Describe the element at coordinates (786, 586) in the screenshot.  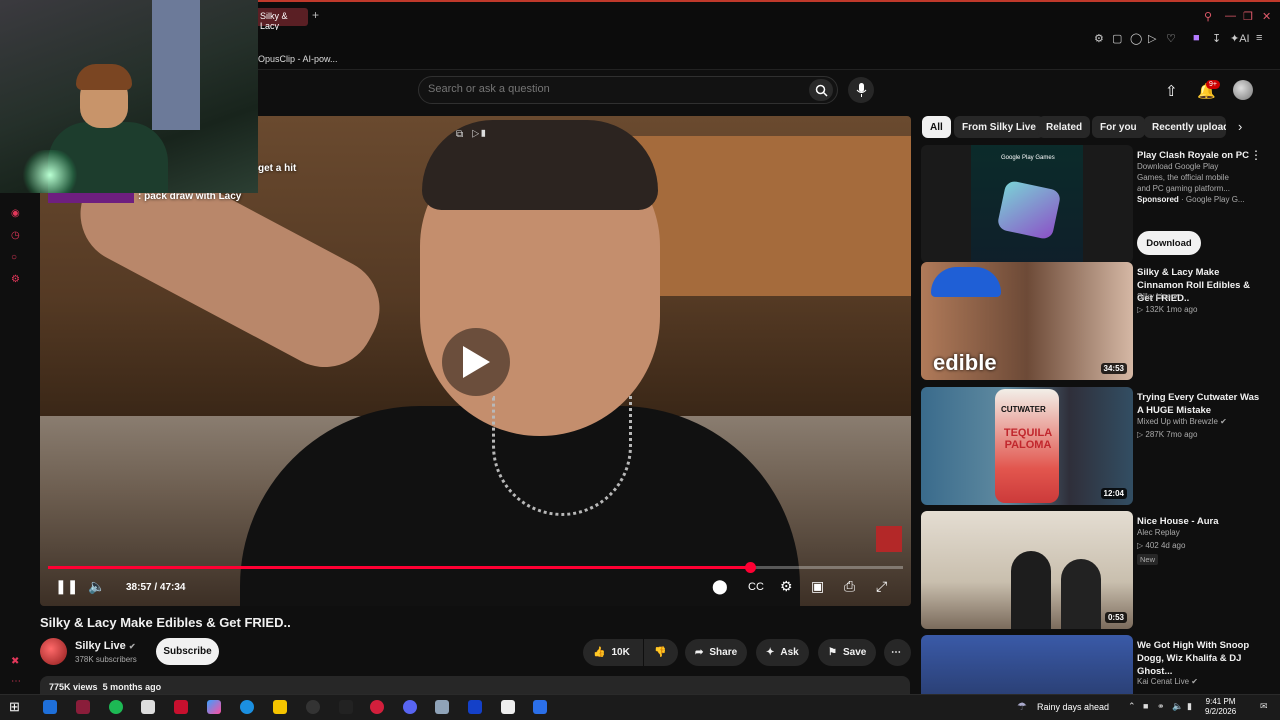
I see `settings-icon: ⚙` at that location.